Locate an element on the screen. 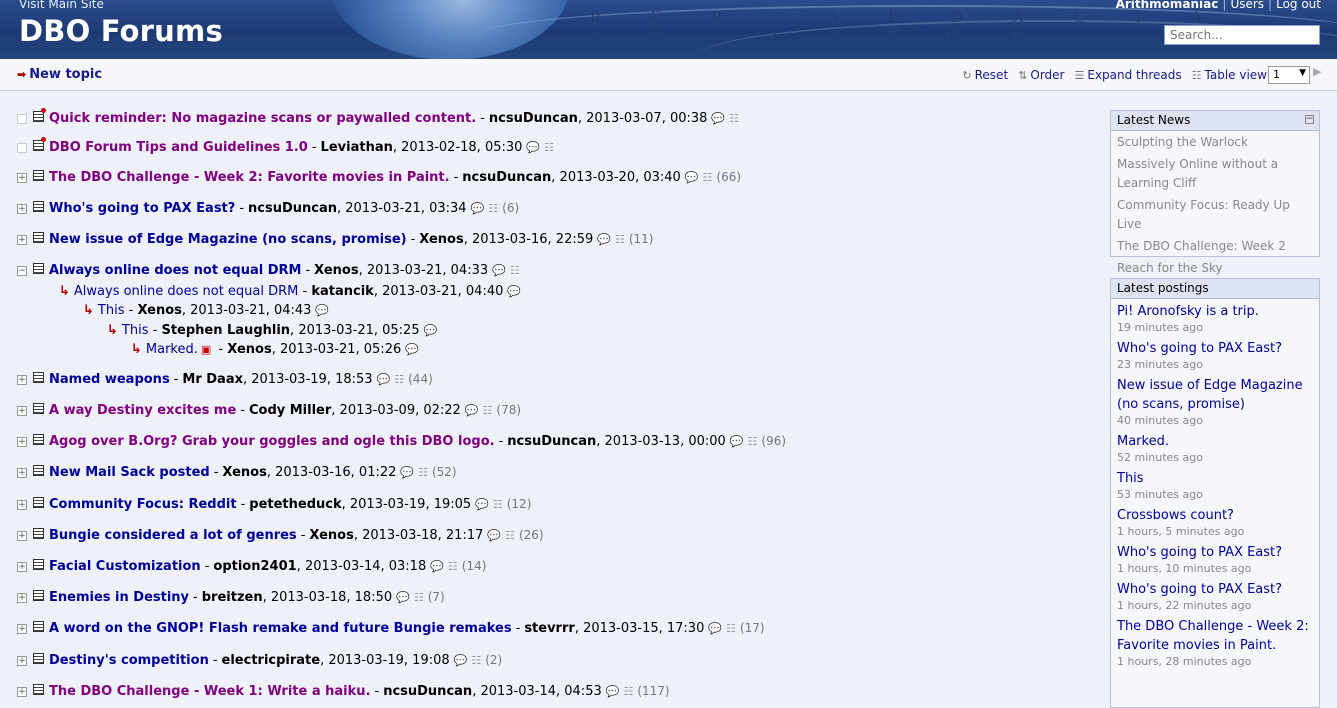 This screenshot has height=708, width=1337. search-input is located at coordinates (1242, 35).